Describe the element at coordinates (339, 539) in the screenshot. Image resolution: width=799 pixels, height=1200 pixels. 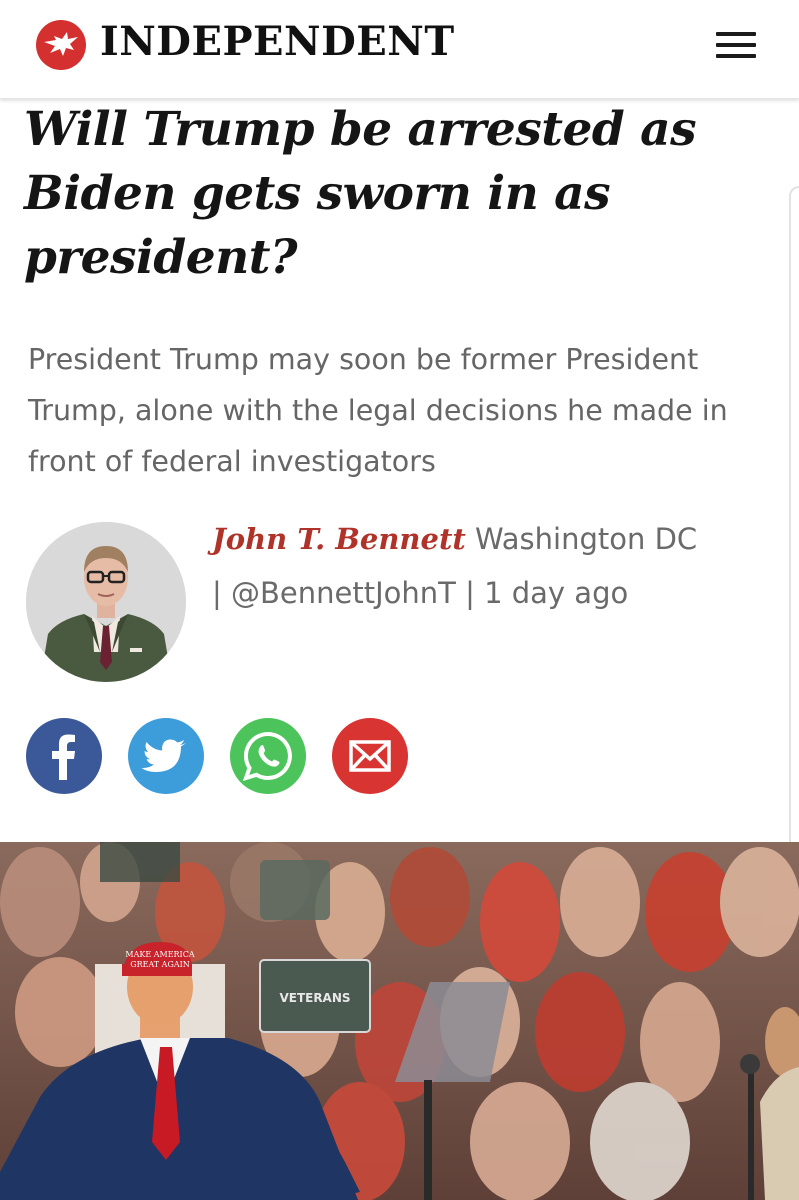
I see `author-name: John T. Bennett` at that location.